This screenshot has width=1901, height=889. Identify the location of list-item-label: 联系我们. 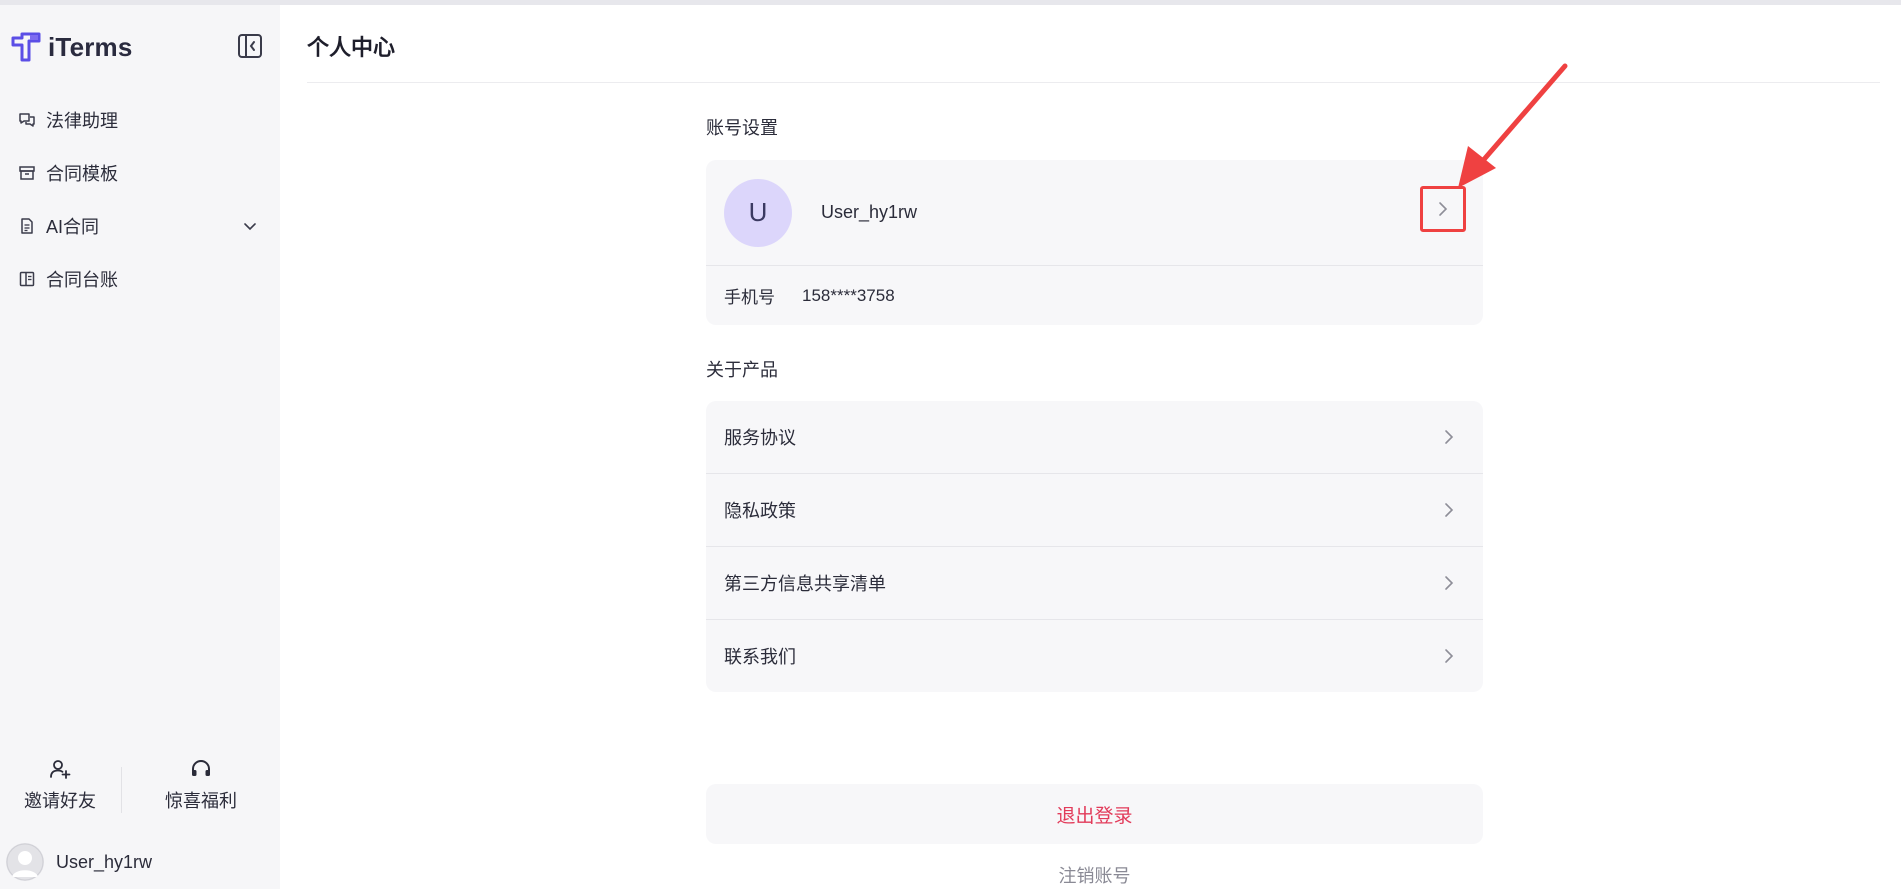
(760, 657).